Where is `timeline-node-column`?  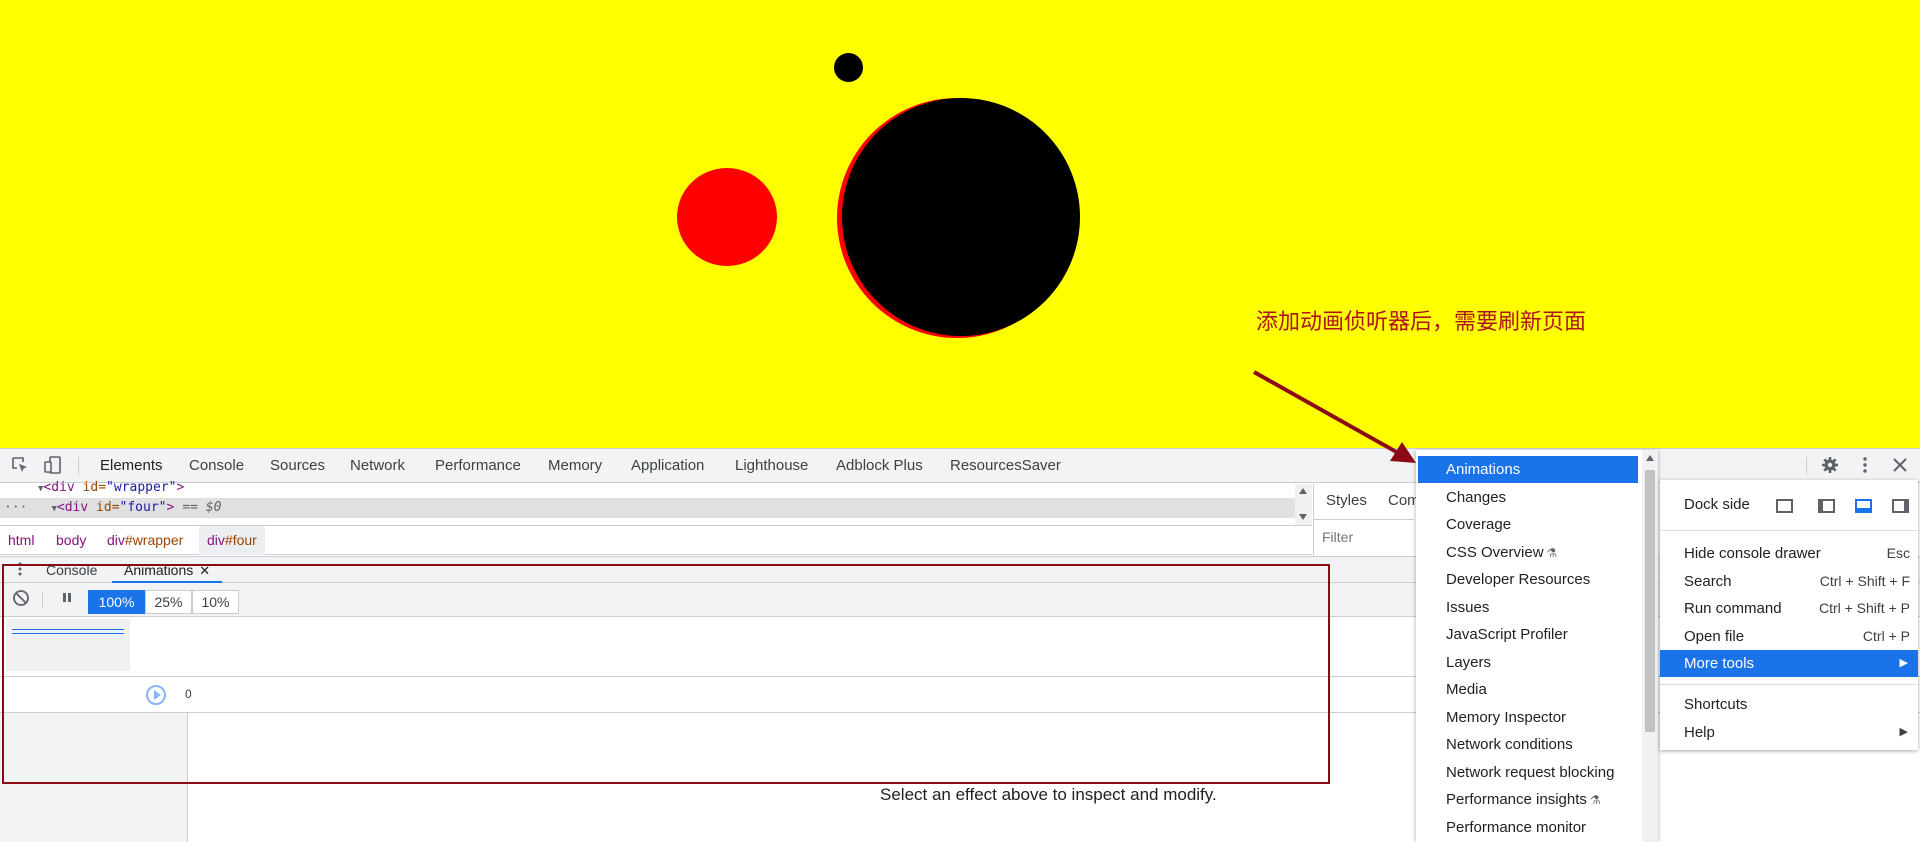 timeline-node-column is located at coordinates (94, 777).